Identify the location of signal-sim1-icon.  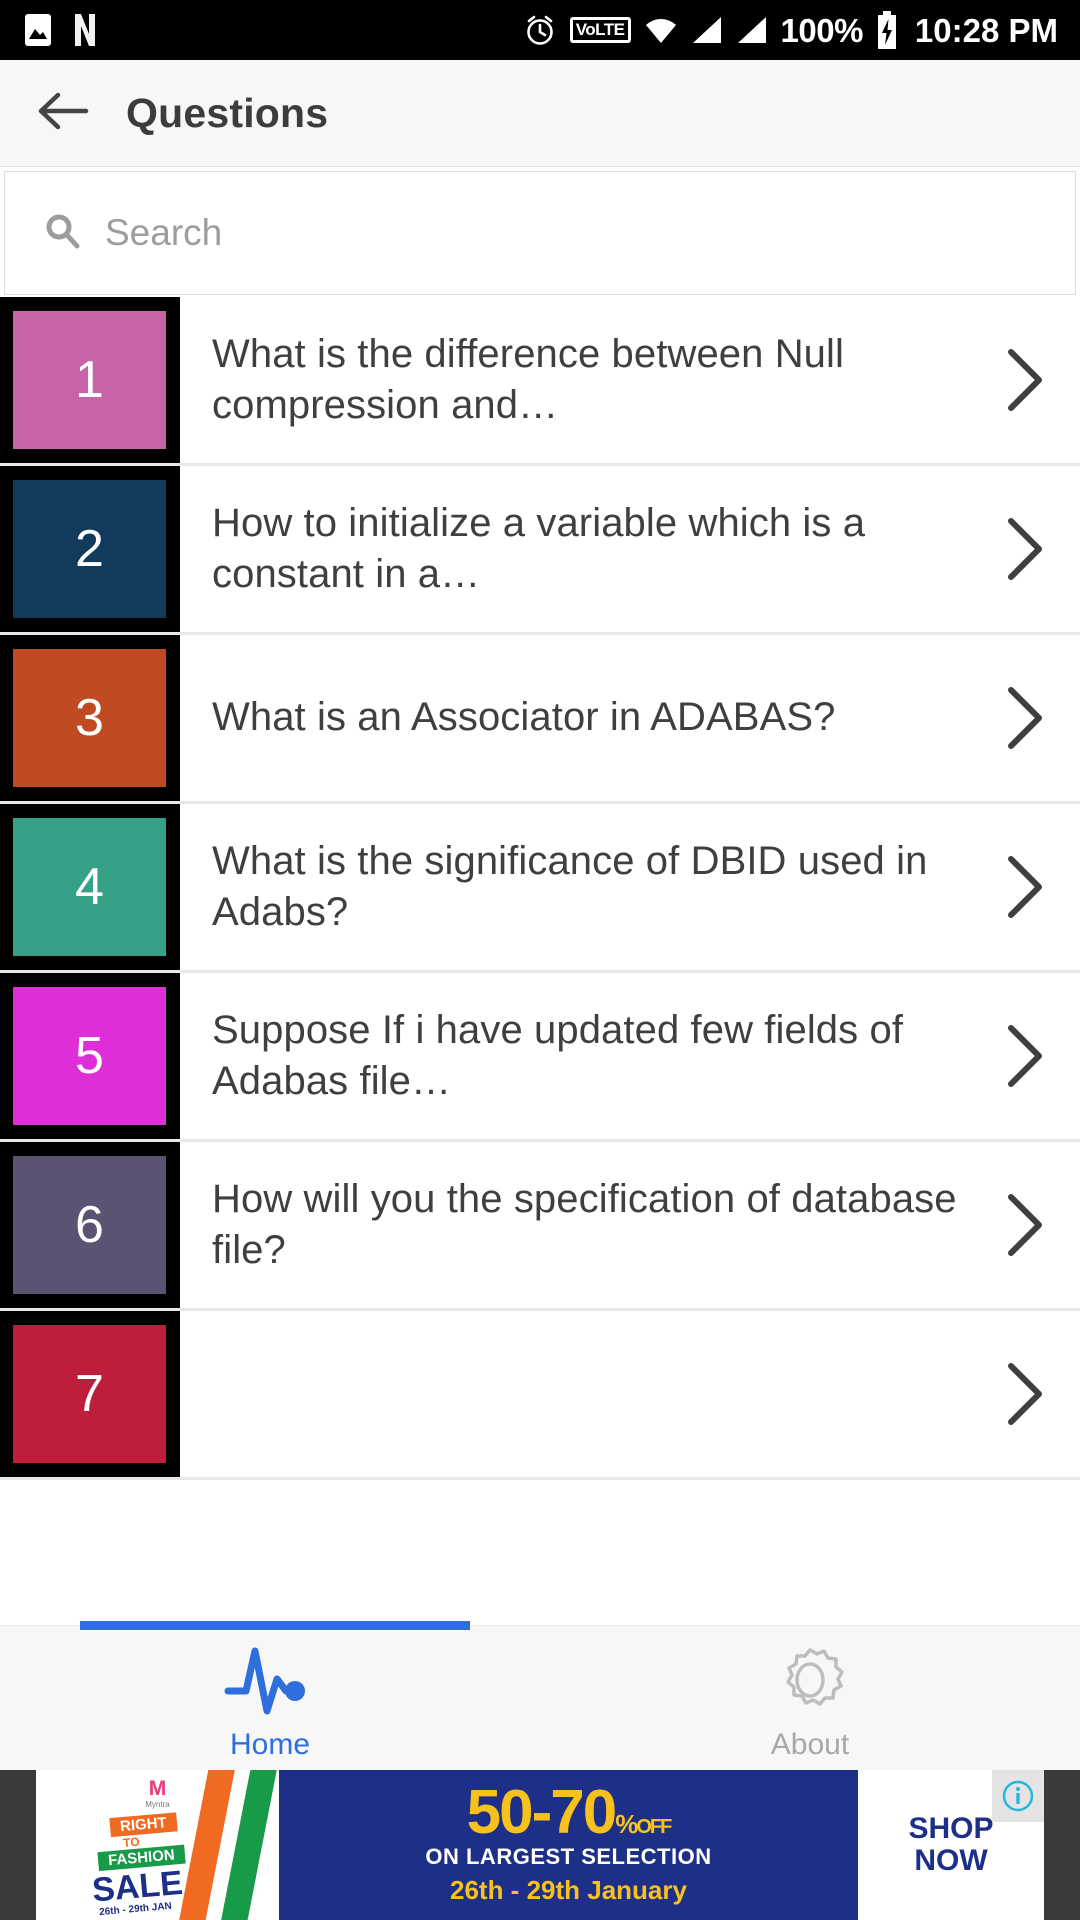
(707, 30).